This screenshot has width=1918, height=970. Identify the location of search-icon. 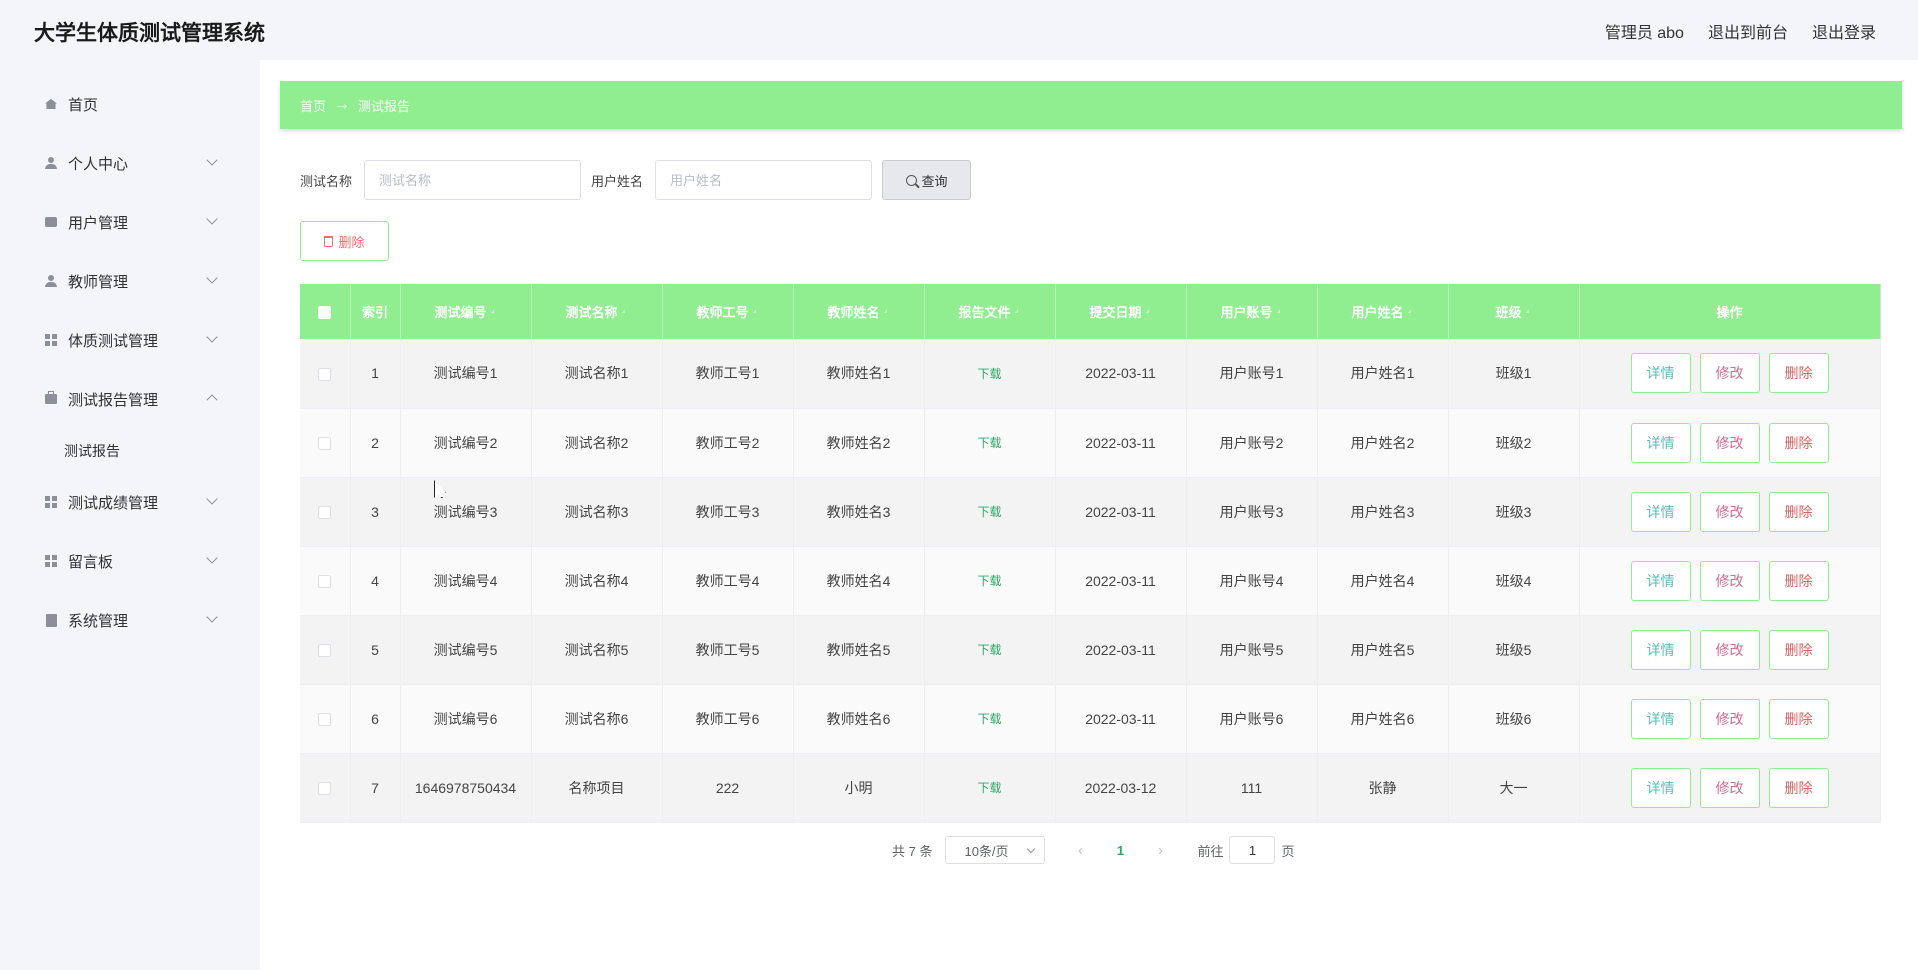
(911, 180).